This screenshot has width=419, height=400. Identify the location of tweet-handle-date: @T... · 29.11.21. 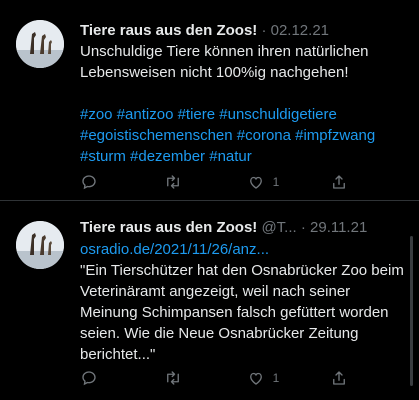
(314, 227).